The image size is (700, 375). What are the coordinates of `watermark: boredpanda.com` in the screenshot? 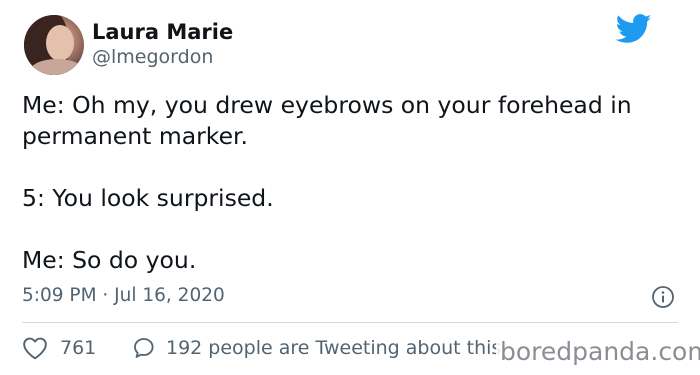 It's located at (598, 352).